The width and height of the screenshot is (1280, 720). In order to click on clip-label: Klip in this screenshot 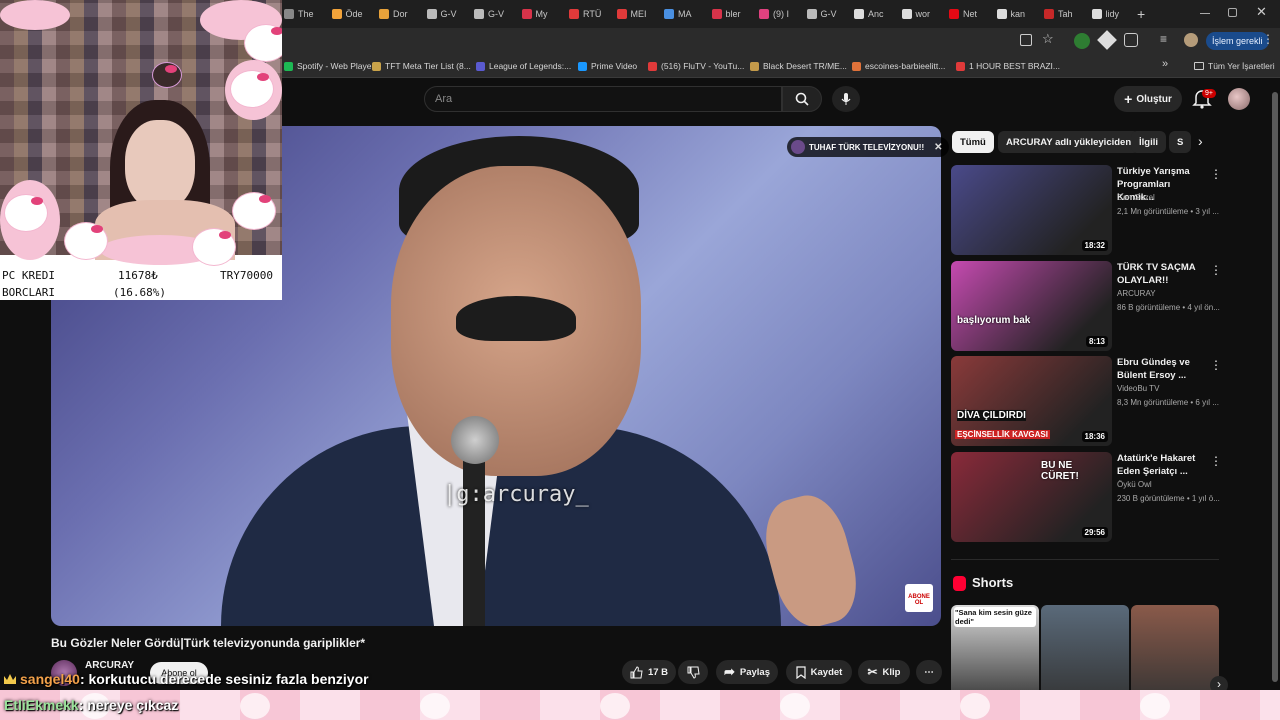, I will do `click(891, 672)`.